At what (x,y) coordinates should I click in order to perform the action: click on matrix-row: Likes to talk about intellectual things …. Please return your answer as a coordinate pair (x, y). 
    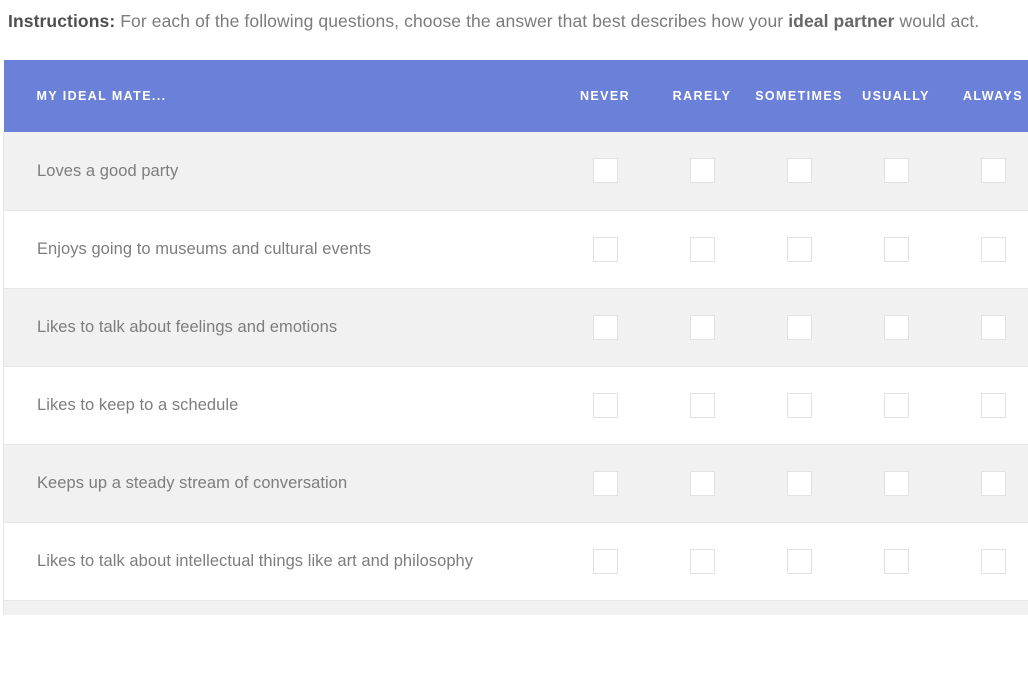
    Looking at the image, I should click on (515, 561).